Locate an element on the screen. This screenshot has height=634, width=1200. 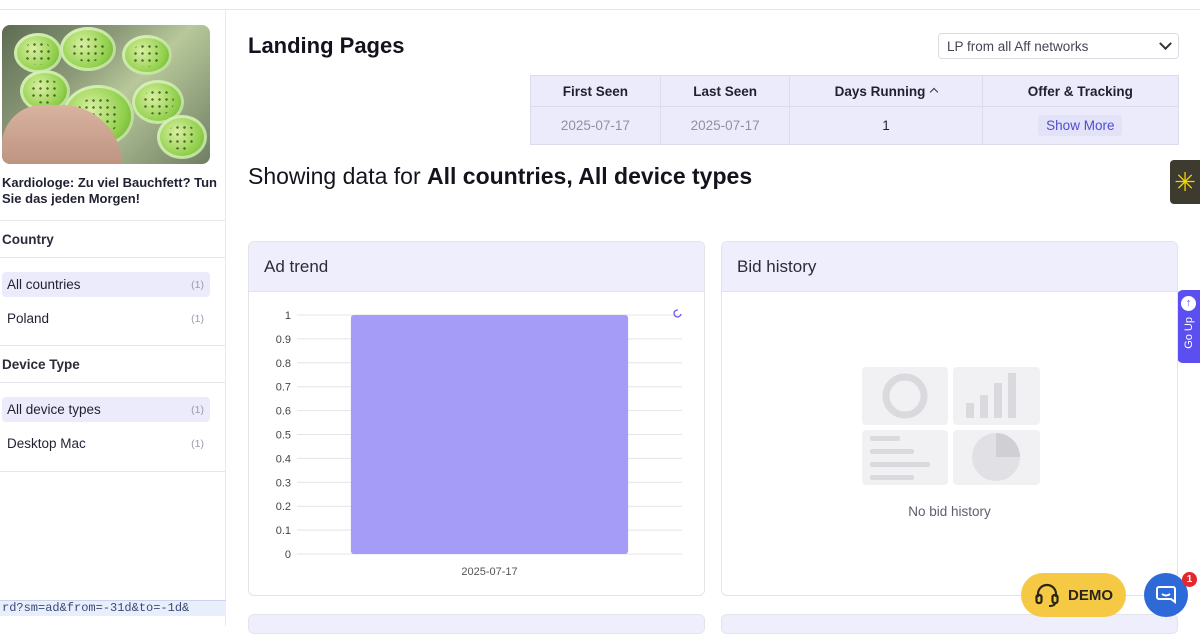
ad-trend-svg: 0 0.1 0.2 0.3 0.4 0.5 0.6 0.7 0.8 0.9 1 2025-07-17 is located at coordinates (479, 443).